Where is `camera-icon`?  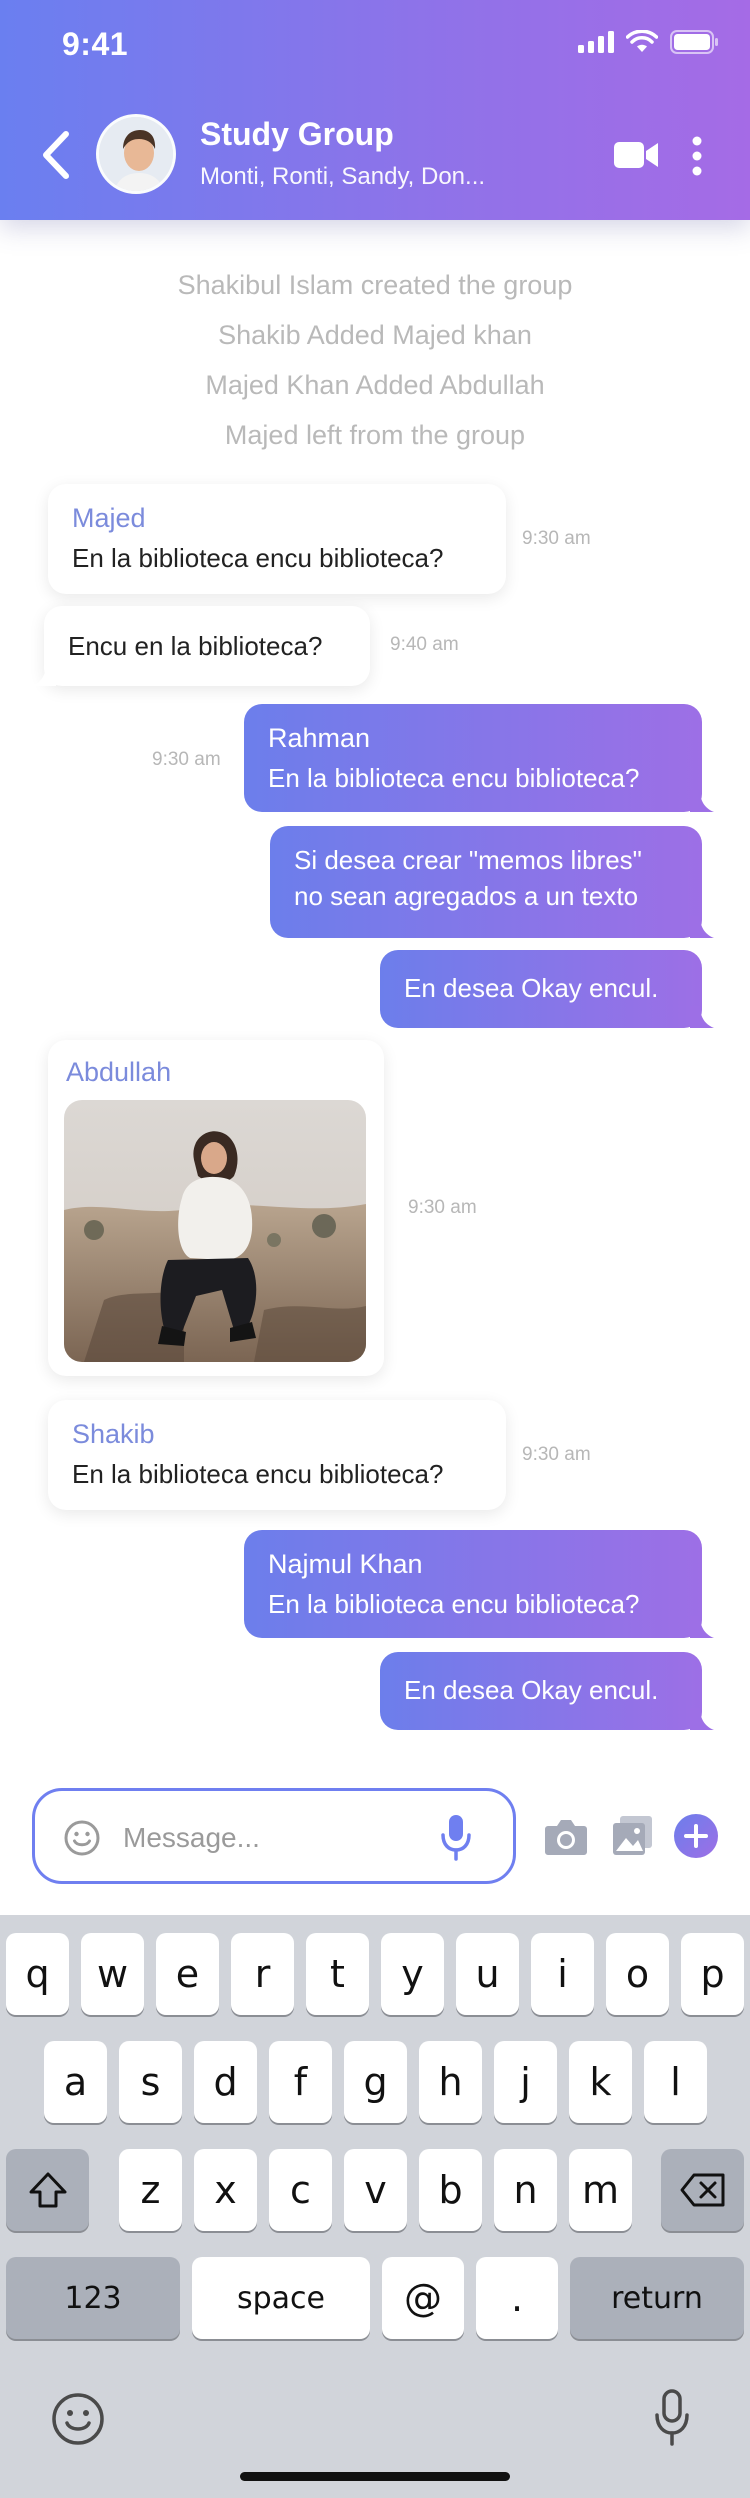
camera-icon is located at coordinates (566, 1837).